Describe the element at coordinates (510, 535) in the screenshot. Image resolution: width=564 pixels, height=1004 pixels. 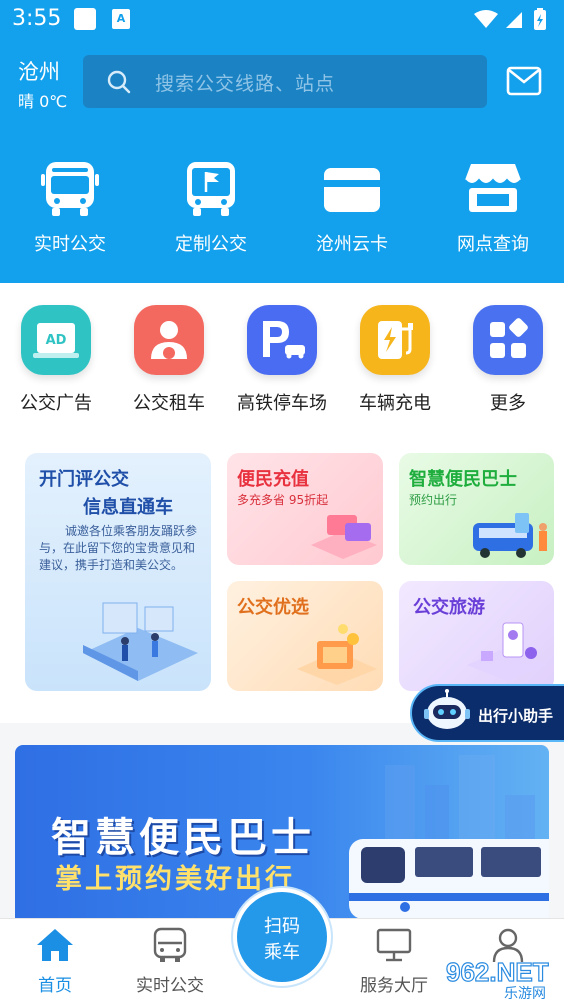
I see `smart-bus-illustration` at that location.